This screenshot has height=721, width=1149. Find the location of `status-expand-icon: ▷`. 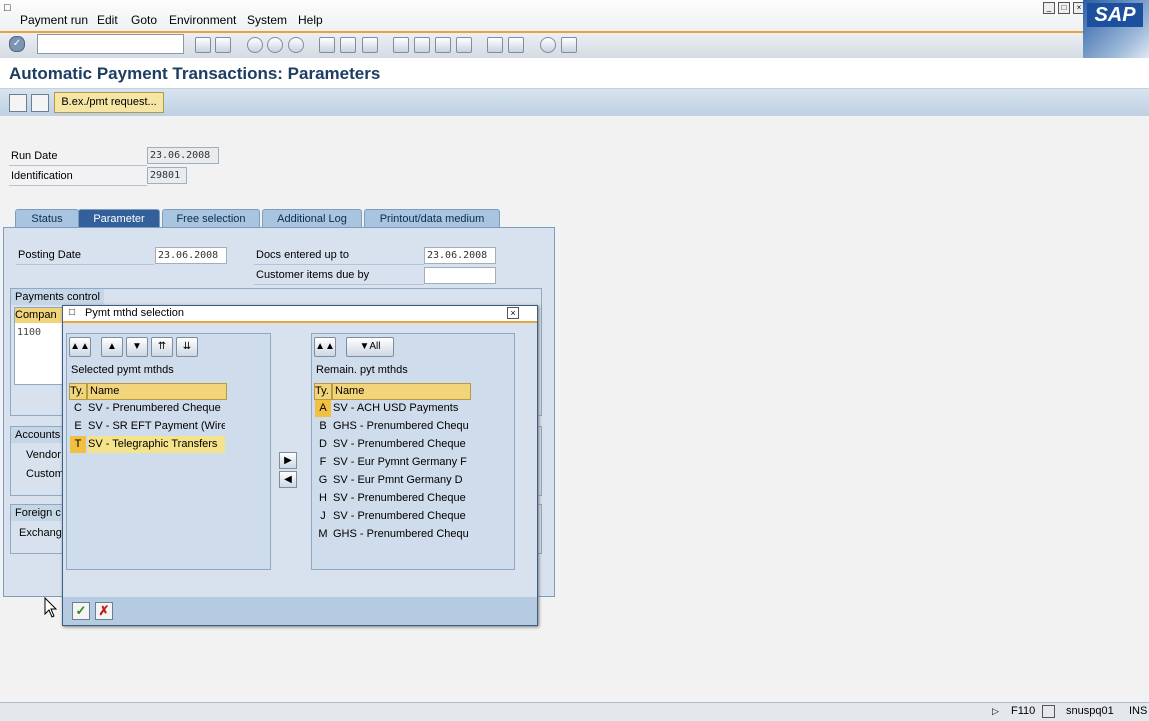

status-expand-icon: ▷ is located at coordinates (995, 711).